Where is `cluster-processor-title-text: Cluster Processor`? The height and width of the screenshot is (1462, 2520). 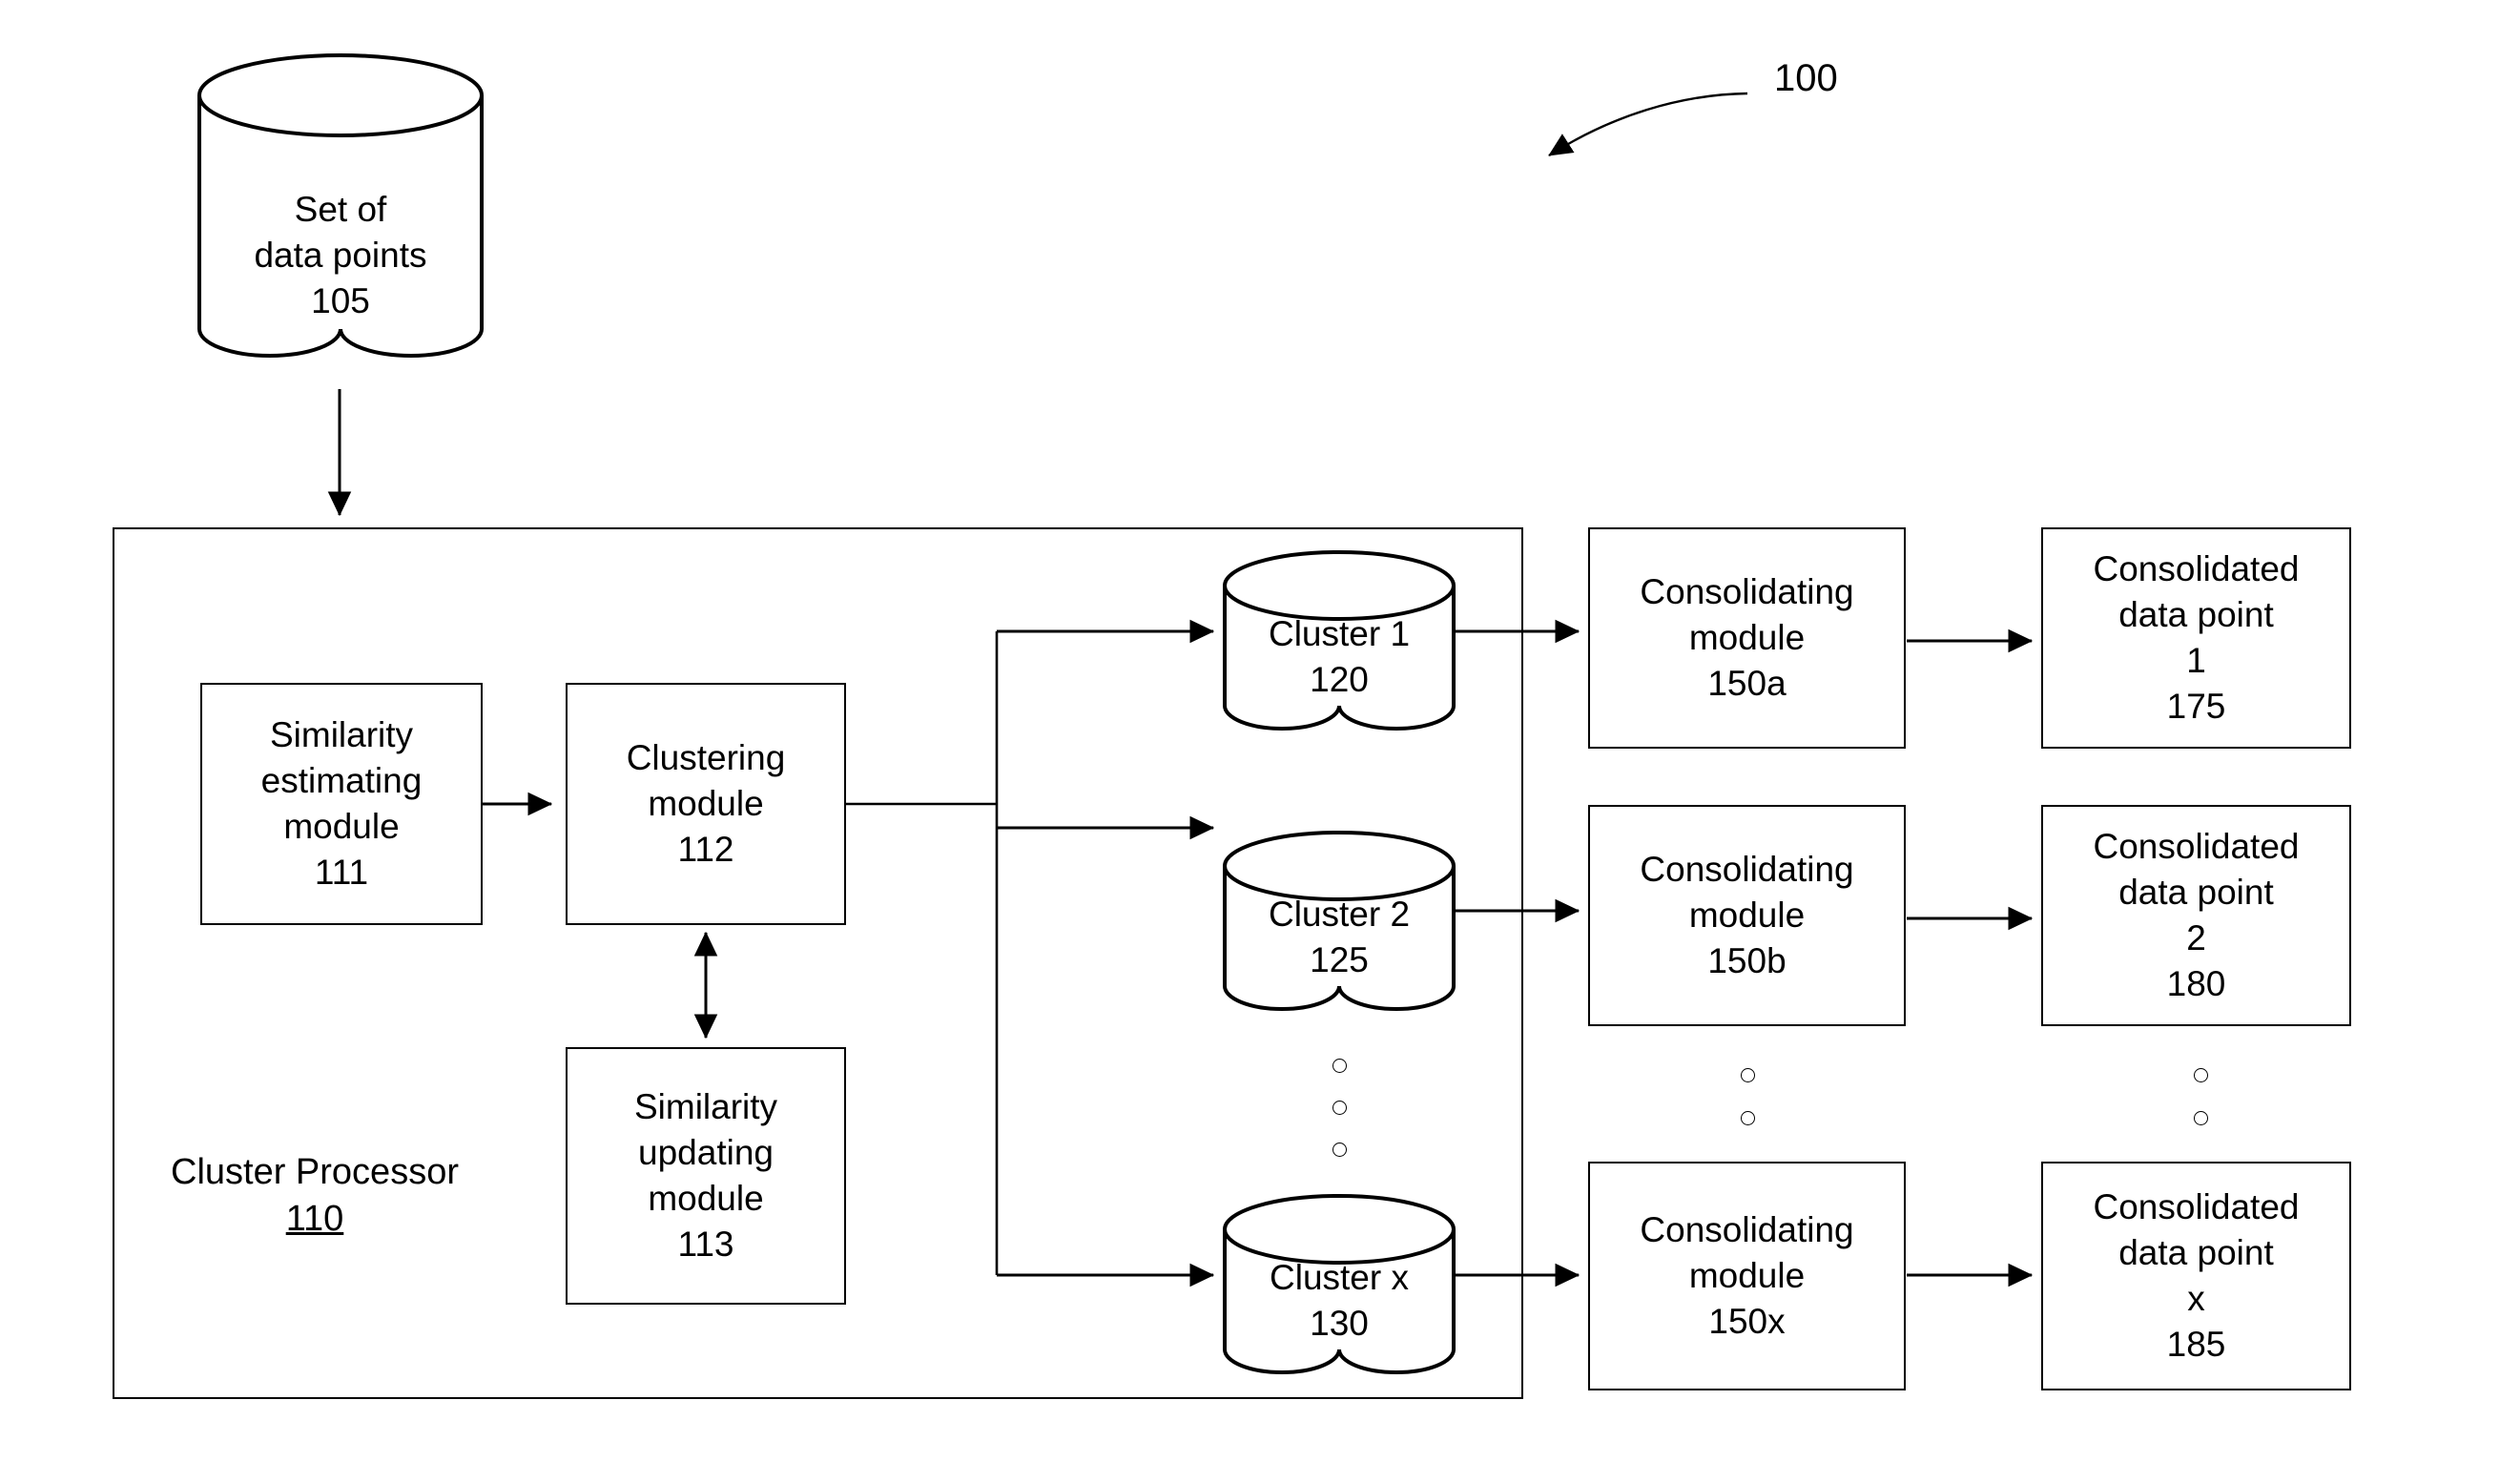 cluster-processor-title-text: Cluster Processor is located at coordinates (315, 1172).